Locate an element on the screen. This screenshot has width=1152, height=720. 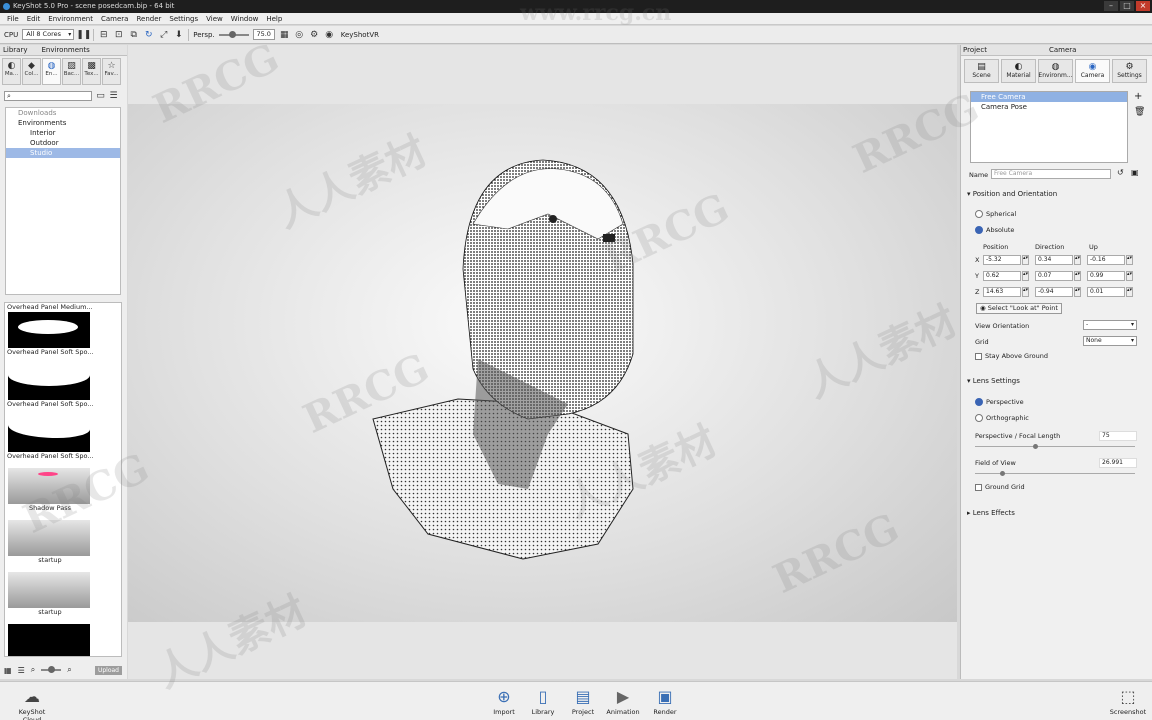
tree-item-environments: Environments is located at coordinates (63, 123).